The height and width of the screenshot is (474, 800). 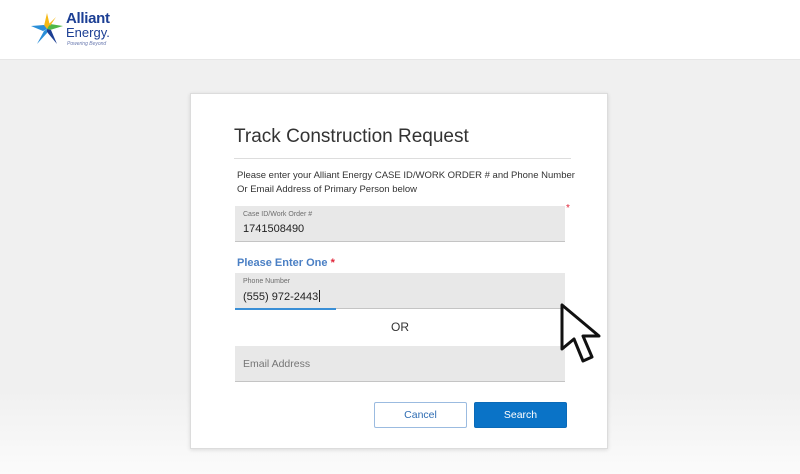 I want to click on enter-one-heading: Please Enter One *, so click(x=286, y=263).